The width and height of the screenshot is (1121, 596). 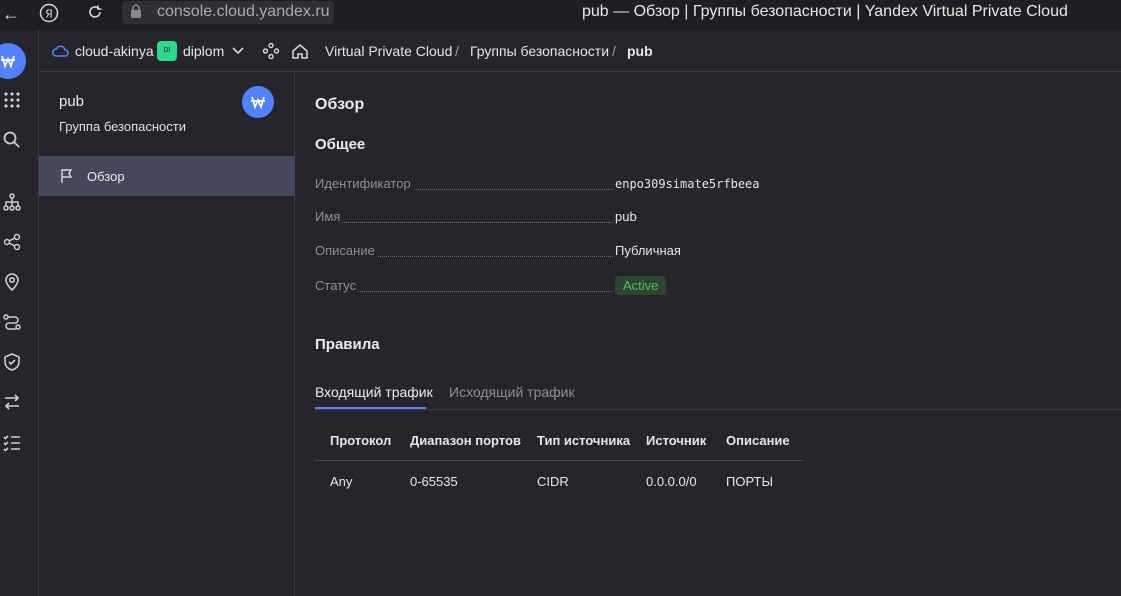 I want to click on reload-icon, so click(x=95, y=14).